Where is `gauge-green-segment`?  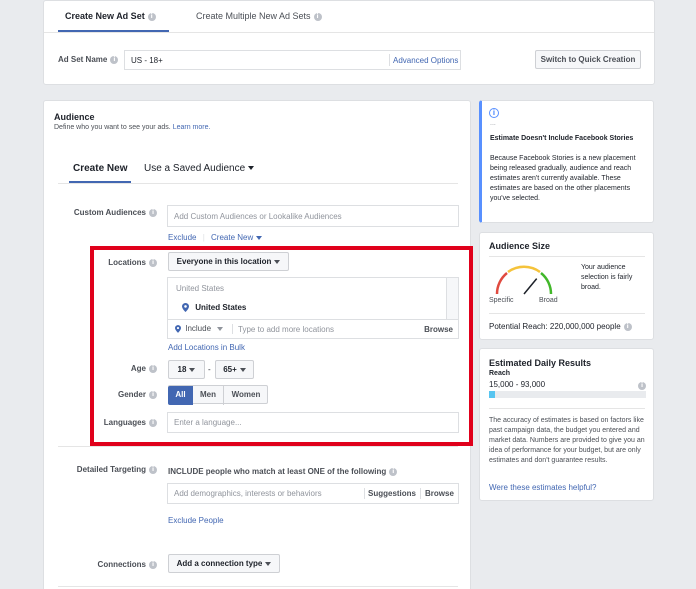
gauge-green-segment is located at coordinates (546, 283).